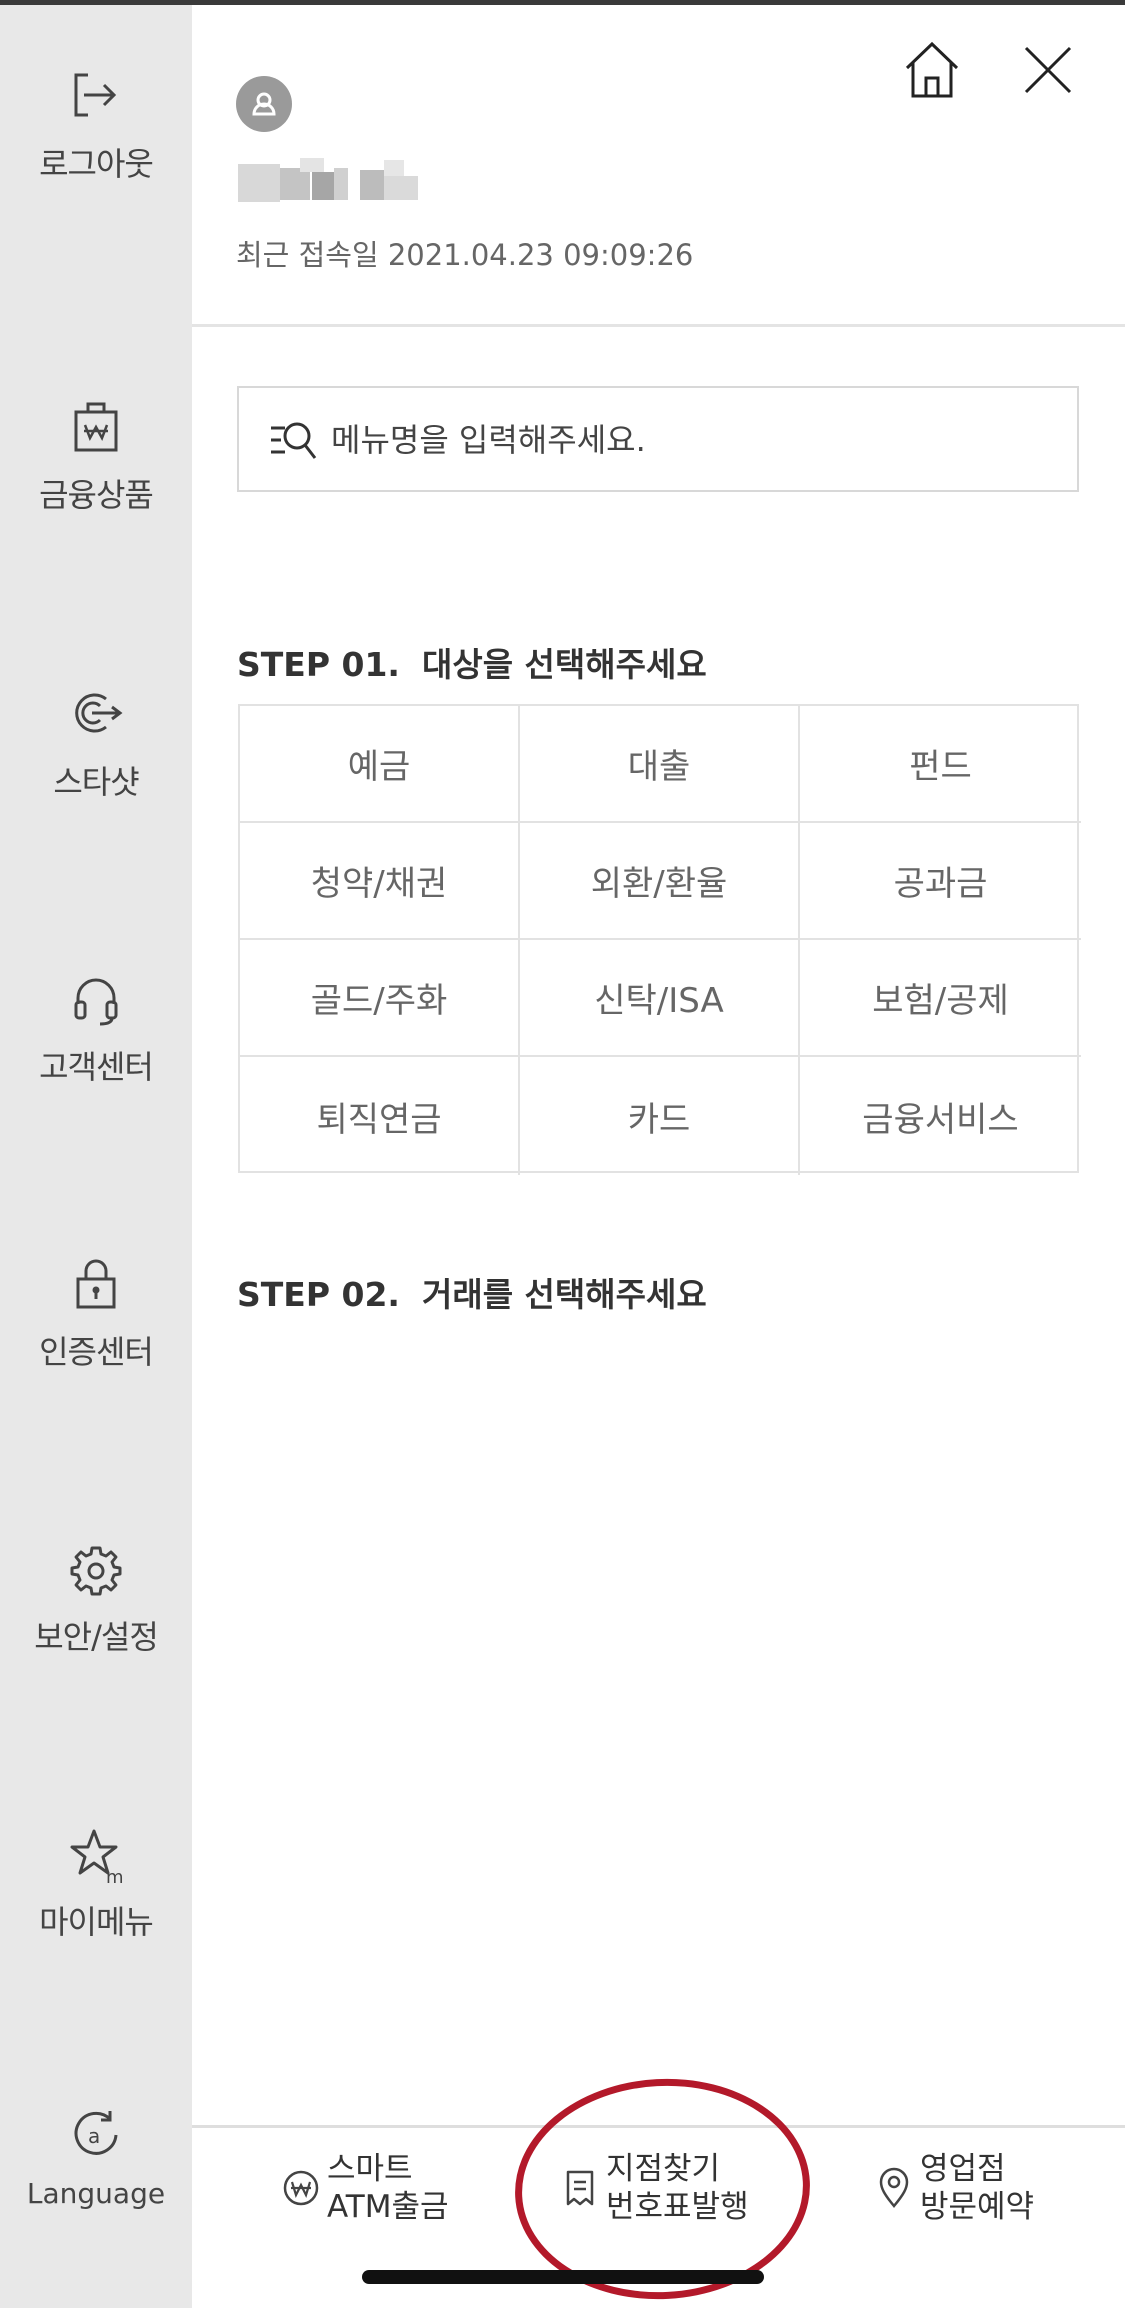 Image resolution: width=1125 pixels, height=2308 pixels. What do you see at coordinates (96, 1067) in the screenshot?
I see `sidebar-item-label: 고객센터` at bounding box center [96, 1067].